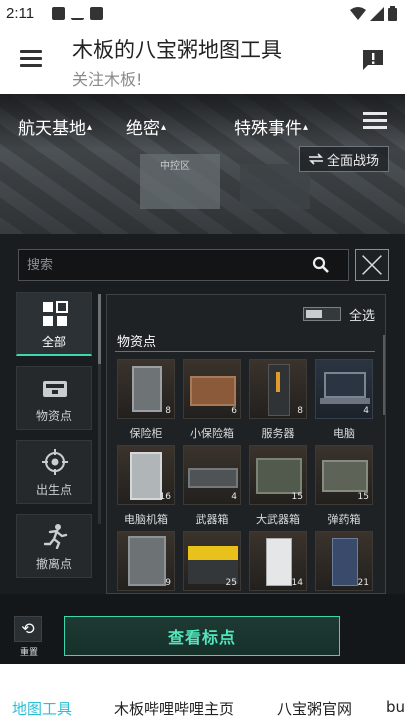  I want to click on item-thumb: 16, so click(146, 475).